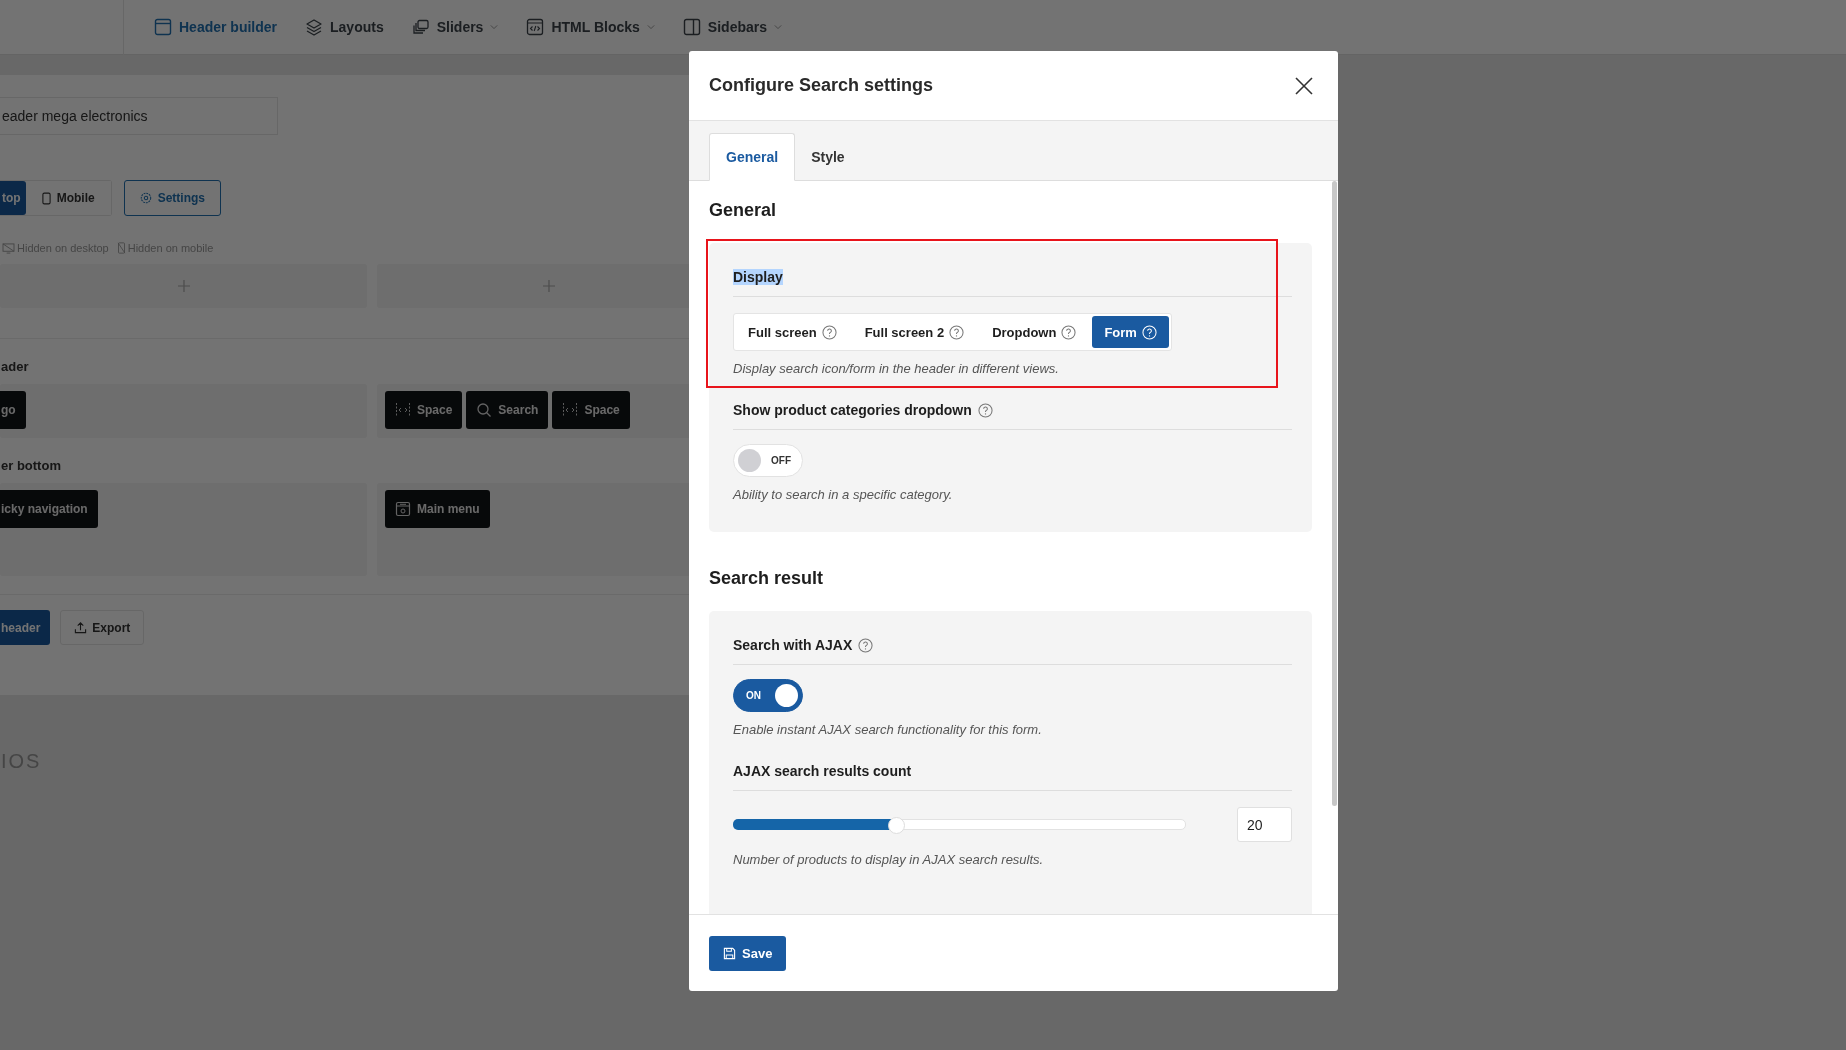 The width and height of the screenshot is (1846, 1050). What do you see at coordinates (852, 410) in the screenshot?
I see `field-label: Show product categories dropdown` at bounding box center [852, 410].